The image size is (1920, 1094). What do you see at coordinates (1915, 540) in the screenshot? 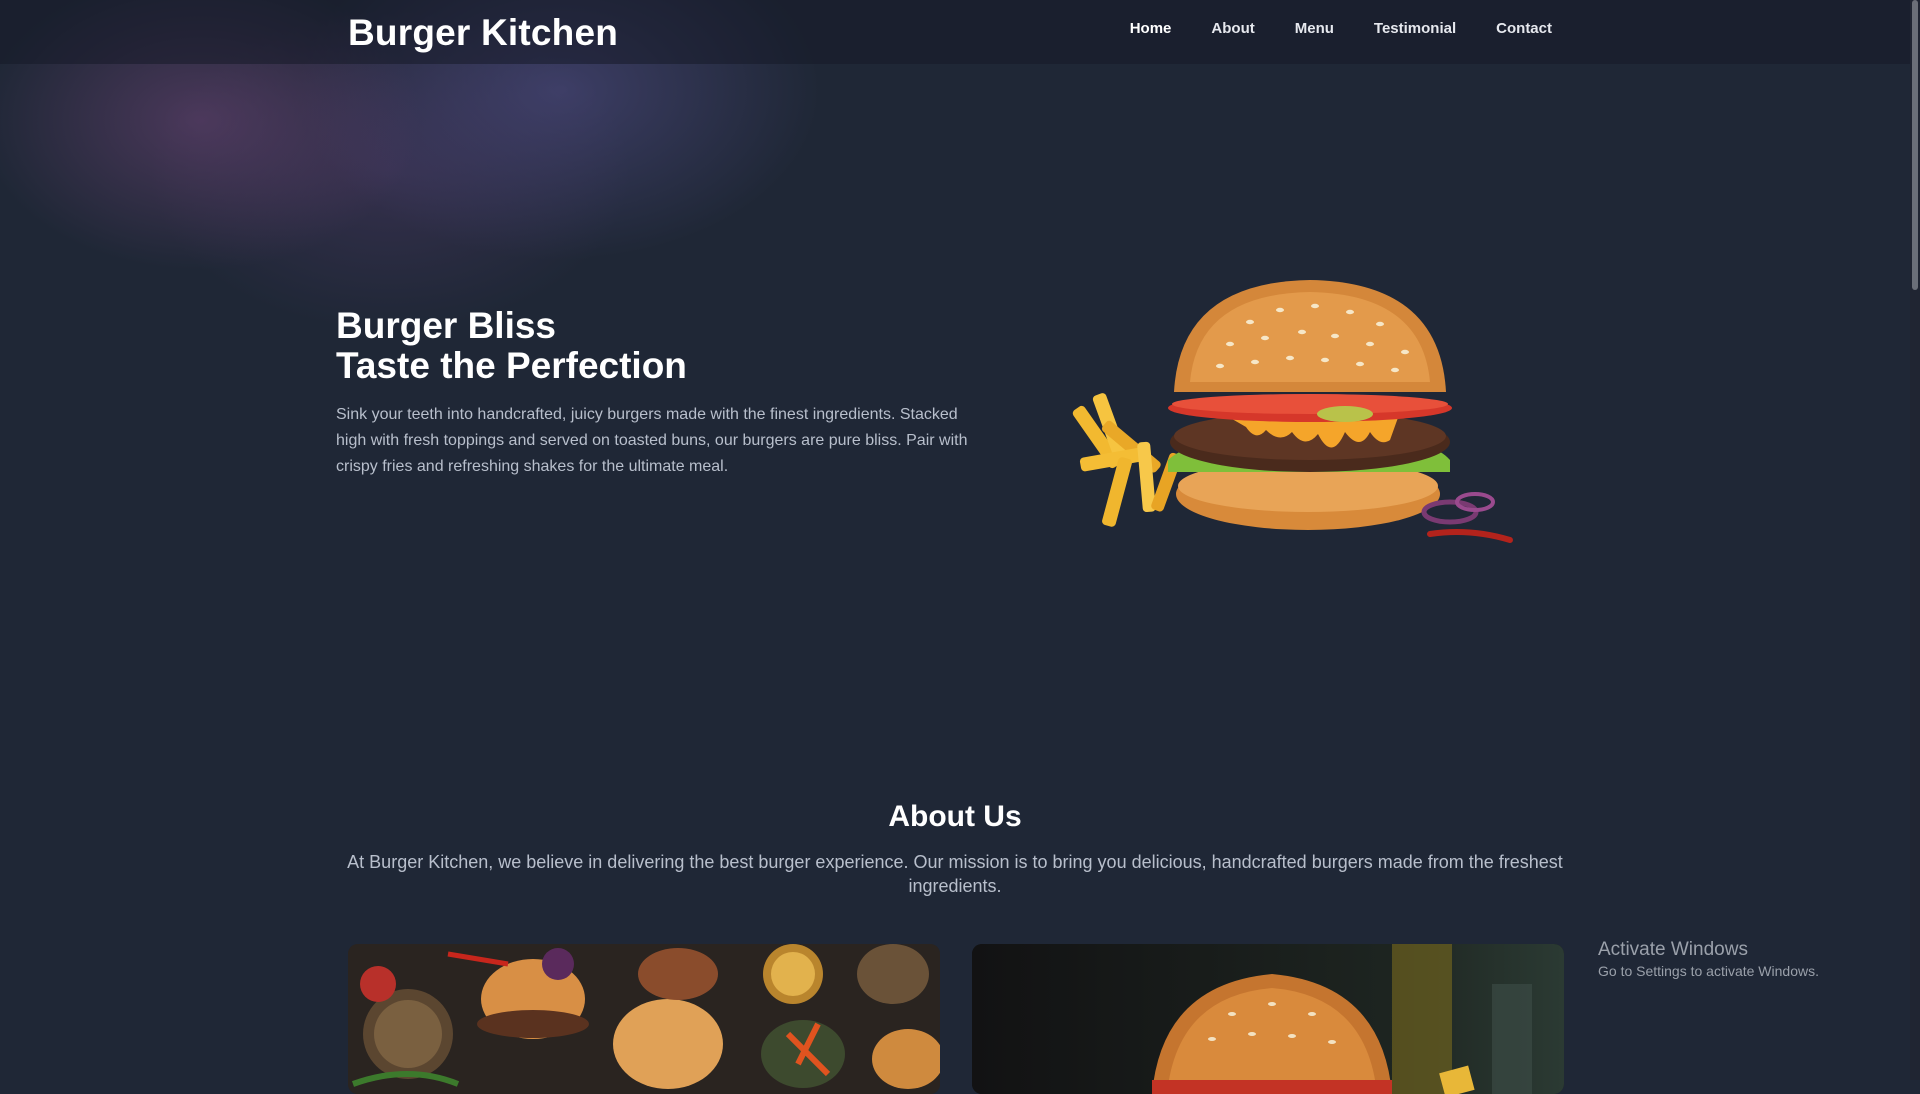
I see `page-scrollbar` at bounding box center [1915, 540].